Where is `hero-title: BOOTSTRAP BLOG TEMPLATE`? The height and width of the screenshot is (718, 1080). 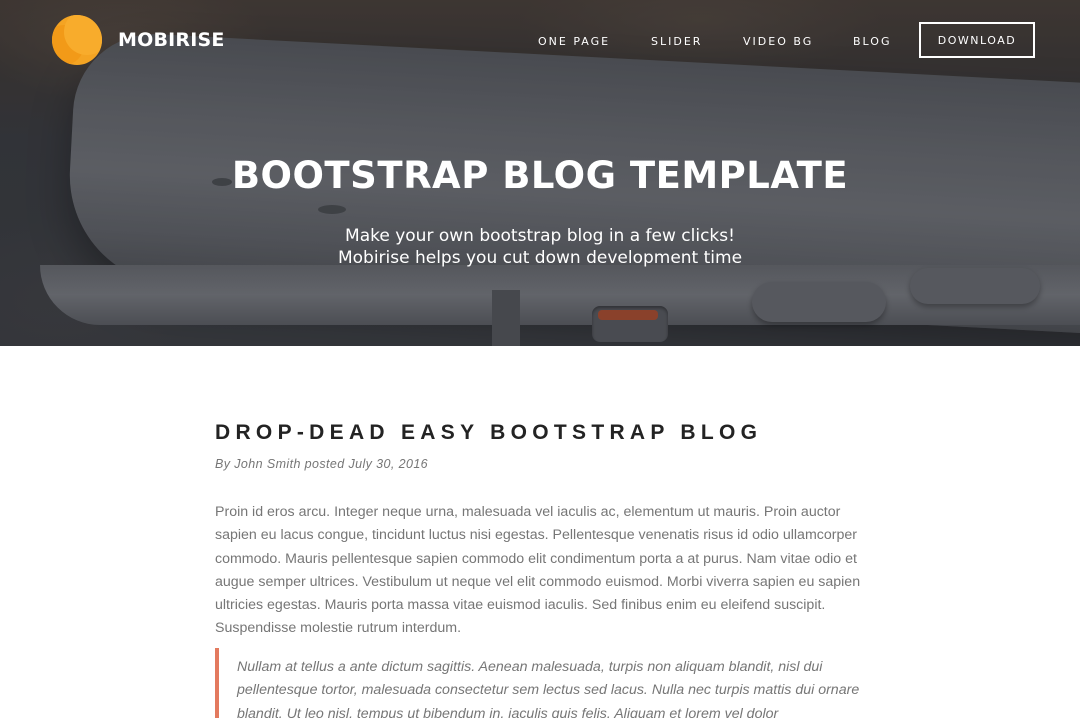
hero-title: BOOTSTRAP BLOG TEMPLATE is located at coordinates (540, 175).